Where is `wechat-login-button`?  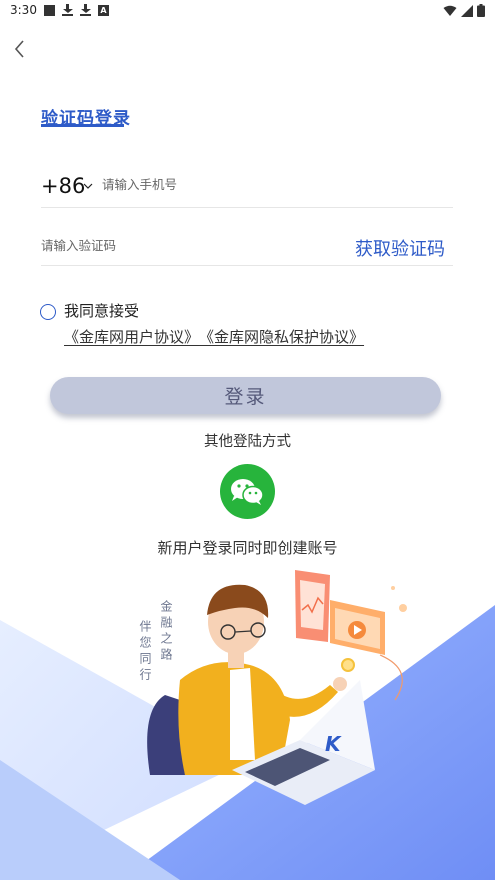
wechat-login-button is located at coordinates (247, 491).